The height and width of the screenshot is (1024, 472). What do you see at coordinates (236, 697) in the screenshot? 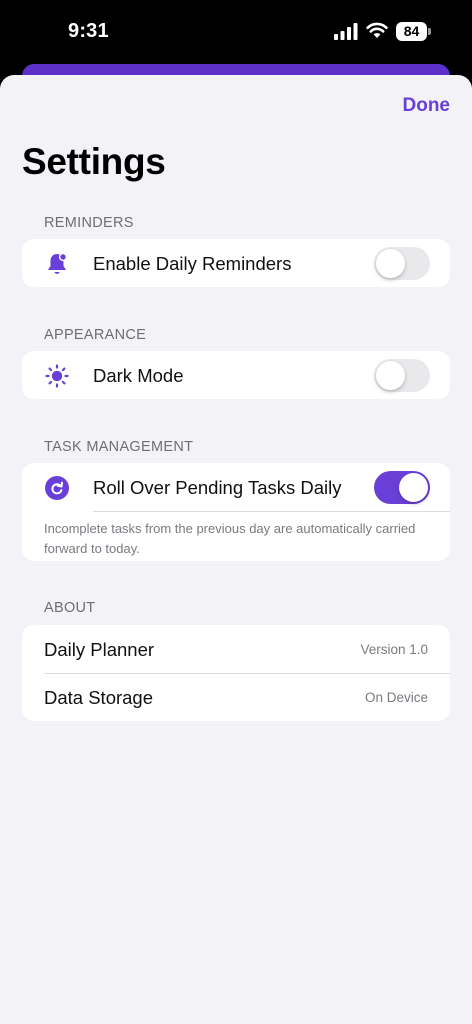
I see `about-row-storage: Data Storage On Device` at bounding box center [236, 697].